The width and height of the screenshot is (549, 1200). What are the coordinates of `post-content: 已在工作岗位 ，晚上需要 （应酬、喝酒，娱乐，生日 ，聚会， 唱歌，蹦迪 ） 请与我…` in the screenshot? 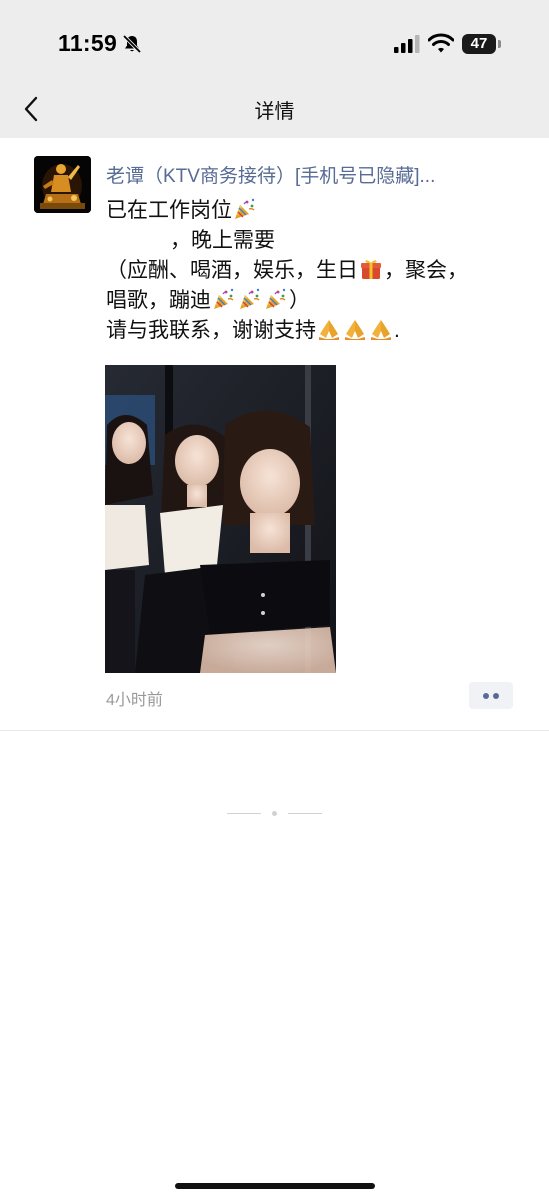 It's located at (316, 271).